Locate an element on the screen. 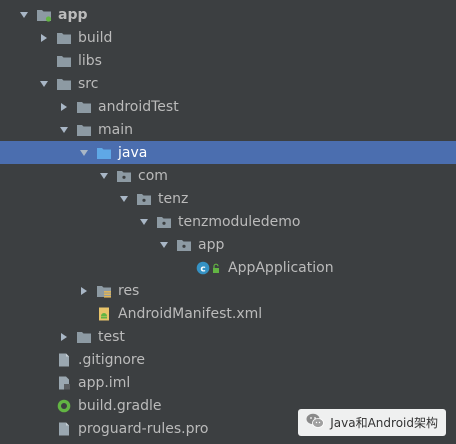 The height and width of the screenshot is (444, 456). iml-file-icon is located at coordinates (64, 383).